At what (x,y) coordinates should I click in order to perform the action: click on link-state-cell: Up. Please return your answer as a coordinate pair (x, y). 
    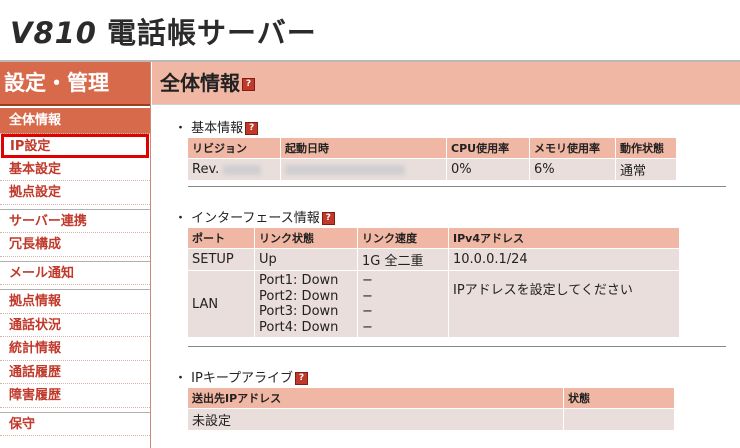
    Looking at the image, I should click on (306, 259).